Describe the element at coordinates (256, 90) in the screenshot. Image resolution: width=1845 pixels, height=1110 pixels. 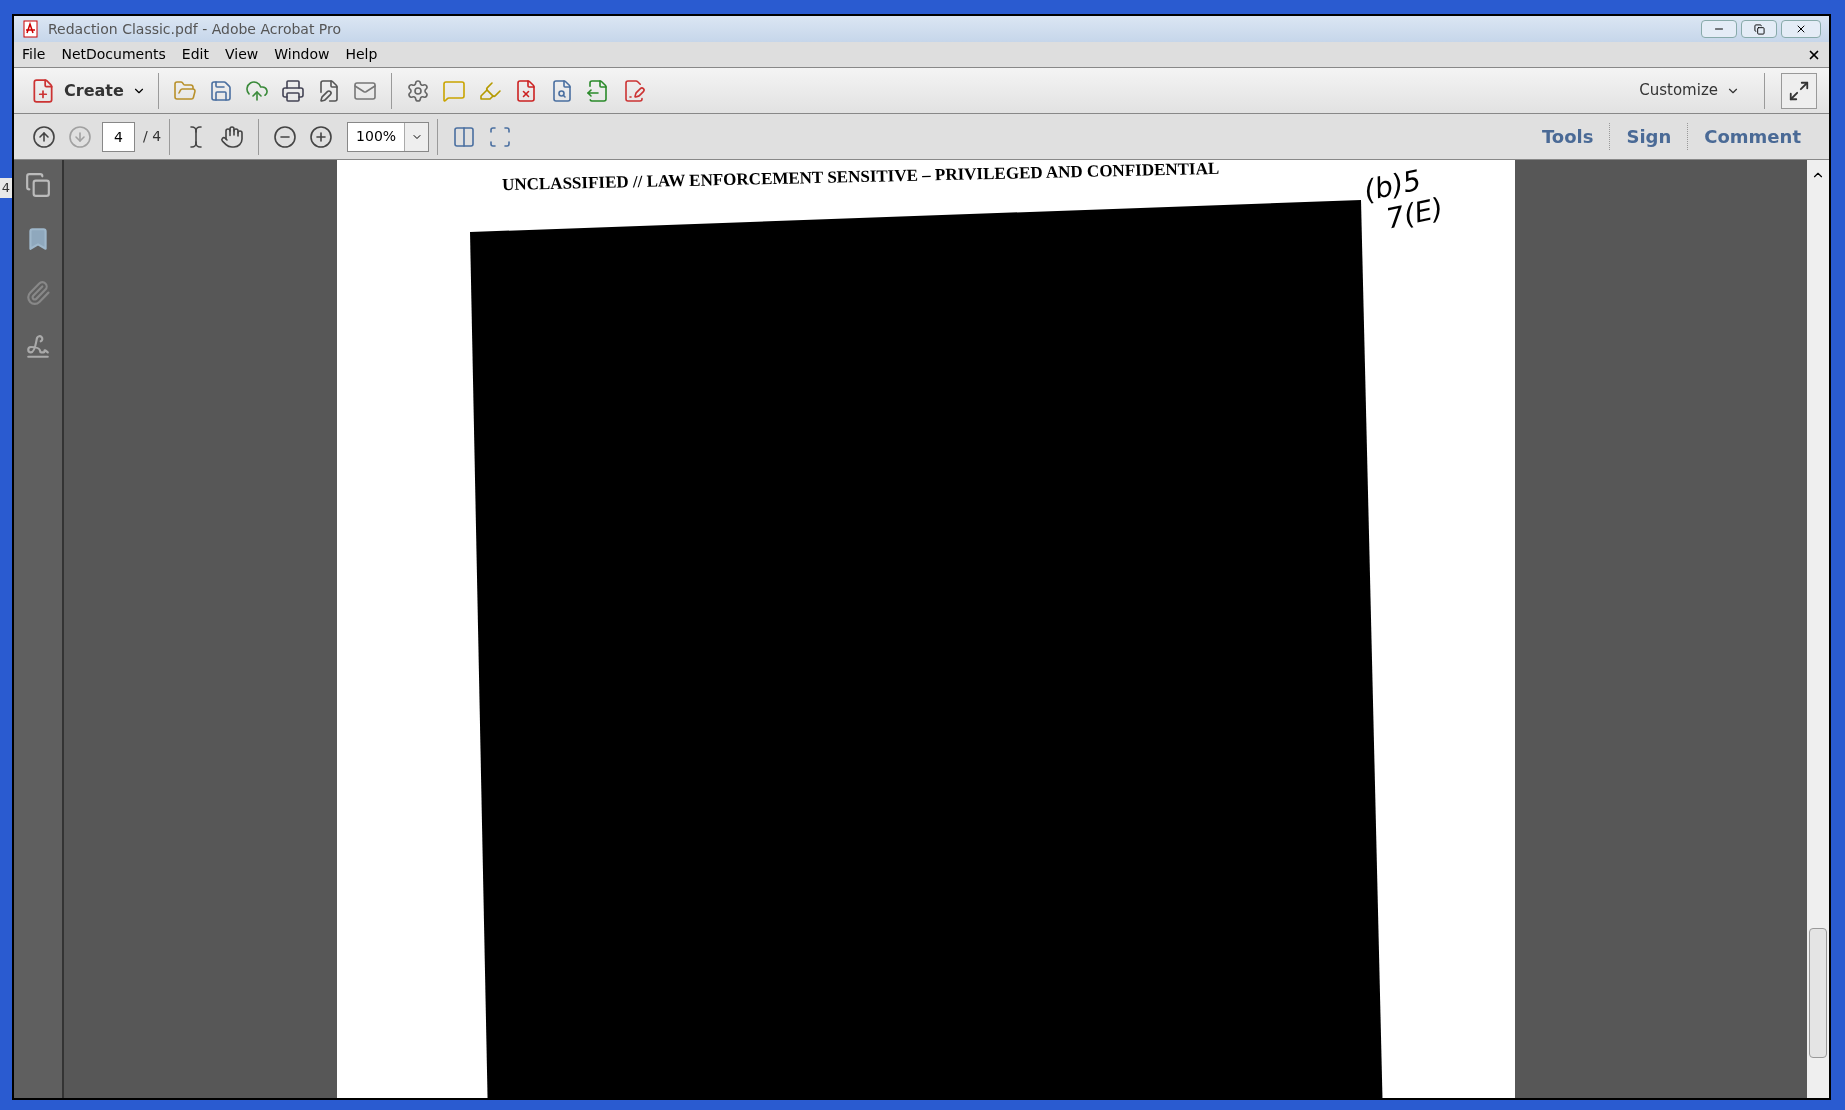
I see `cloud-upload-icon` at that location.